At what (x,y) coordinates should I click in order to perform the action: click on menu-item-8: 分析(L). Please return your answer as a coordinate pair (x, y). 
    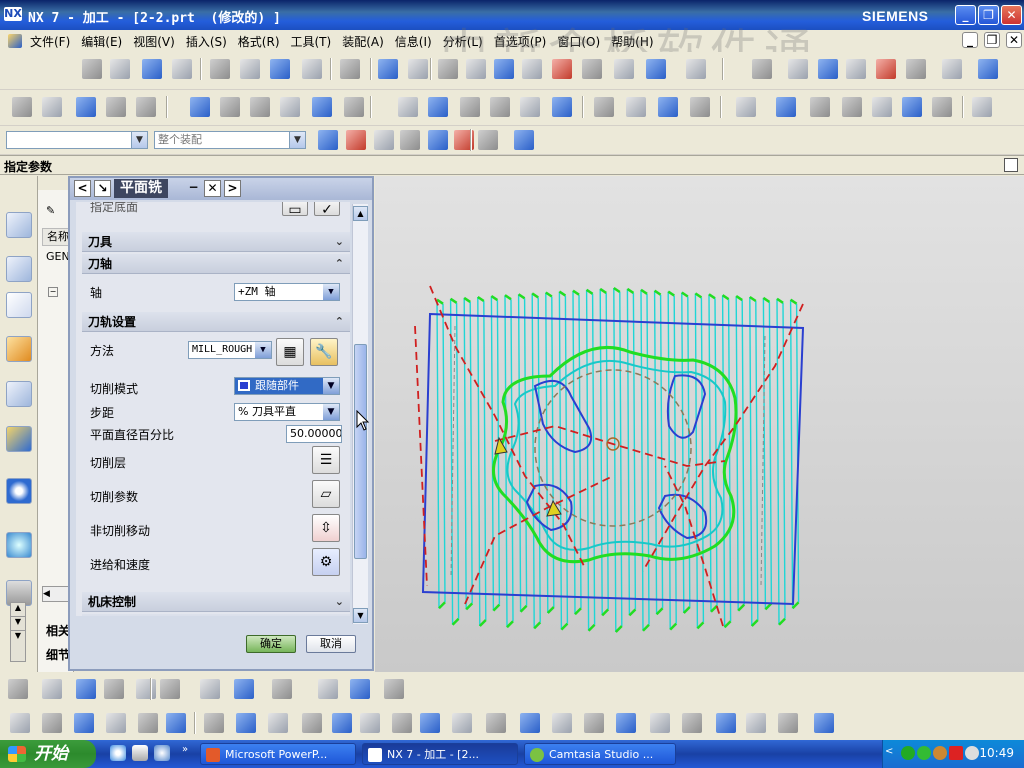
    Looking at the image, I should click on (463, 41).